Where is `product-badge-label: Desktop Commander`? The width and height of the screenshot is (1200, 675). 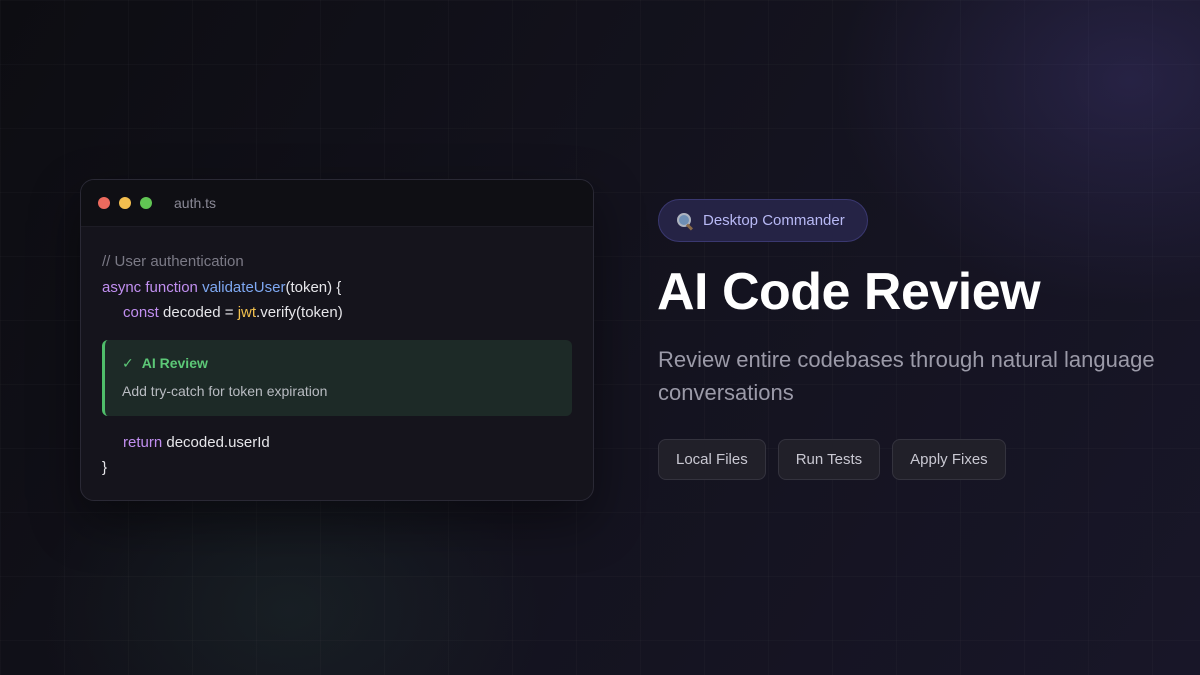
product-badge-label: Desktop Commander is located at coordinates (774, 220).